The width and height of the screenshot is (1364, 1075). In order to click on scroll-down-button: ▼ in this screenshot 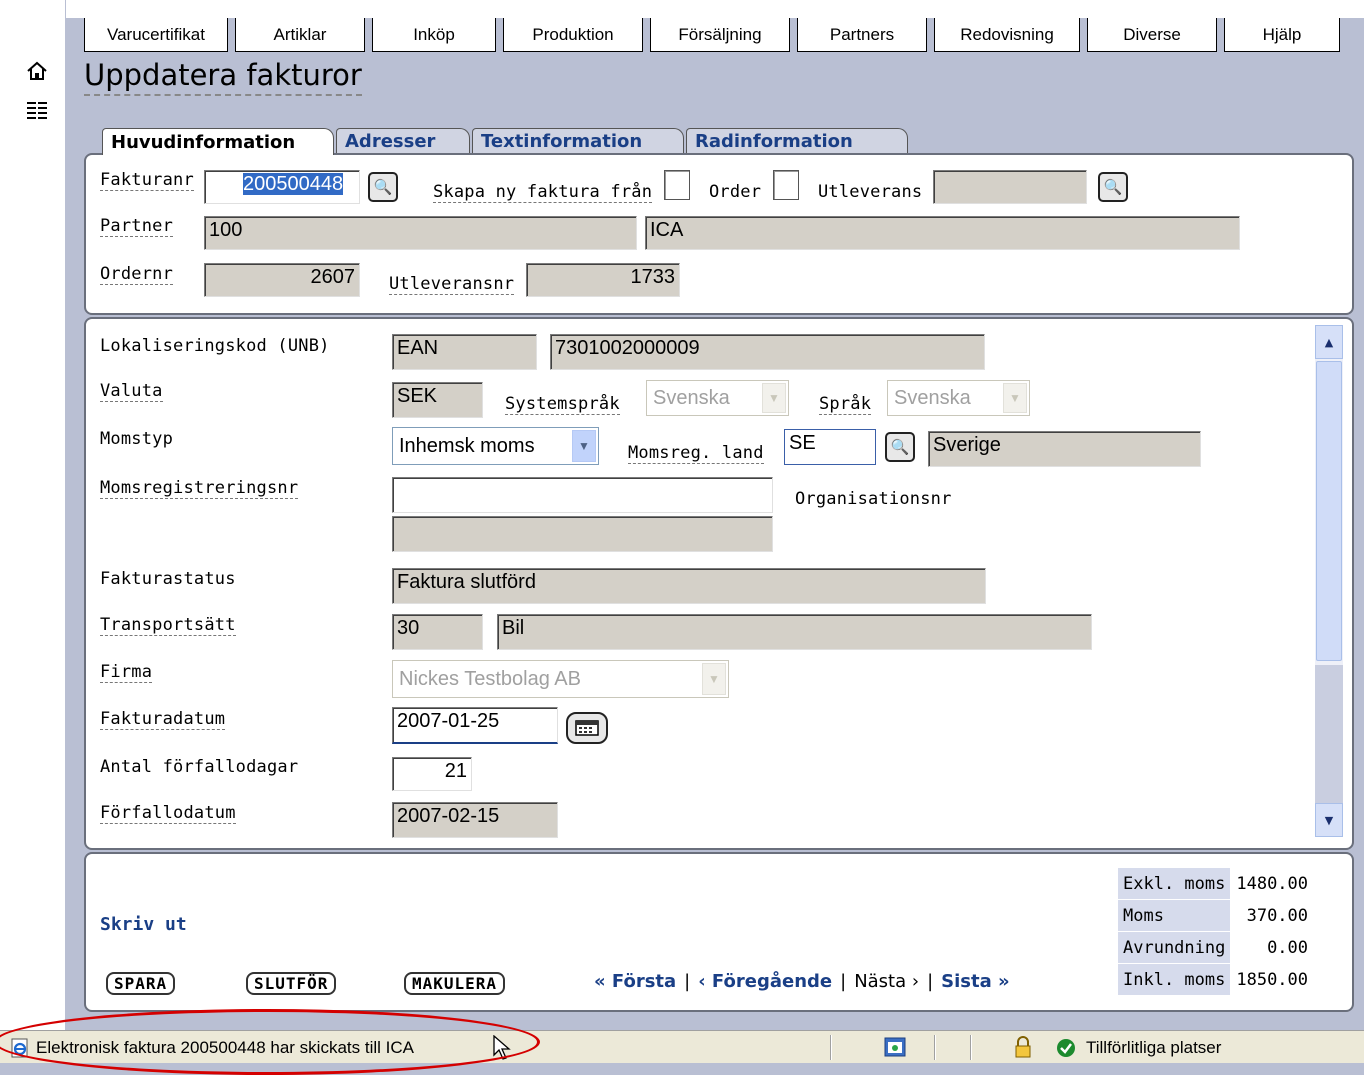, I will do `click(1329, 820)`.